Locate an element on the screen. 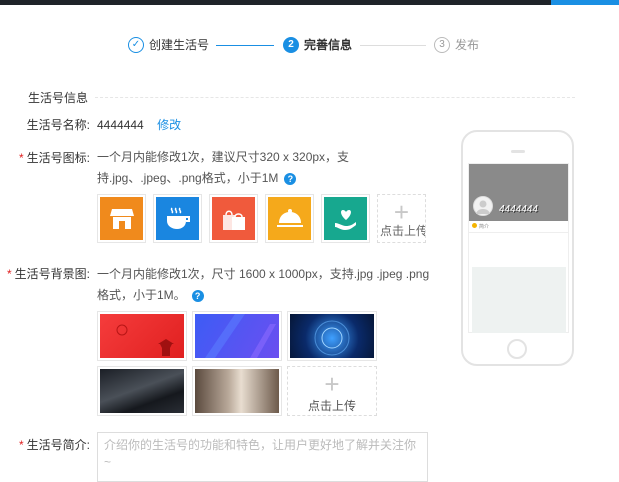  background-label: * 生活号背景图: is located at coordinates (48, 274).